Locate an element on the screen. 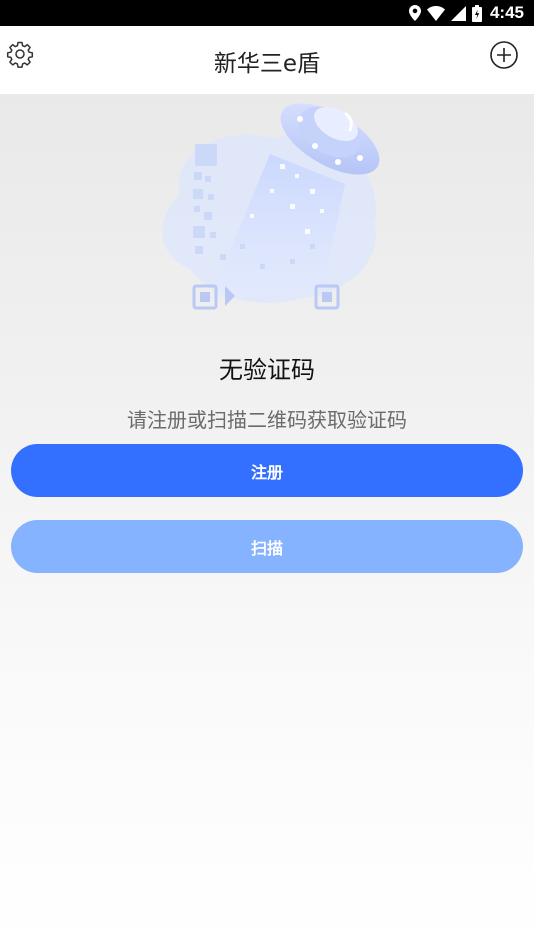 The height and width of the screenshot is (950, 534). empty-state-title: 无验证码 is located at coordinates (267, 370).